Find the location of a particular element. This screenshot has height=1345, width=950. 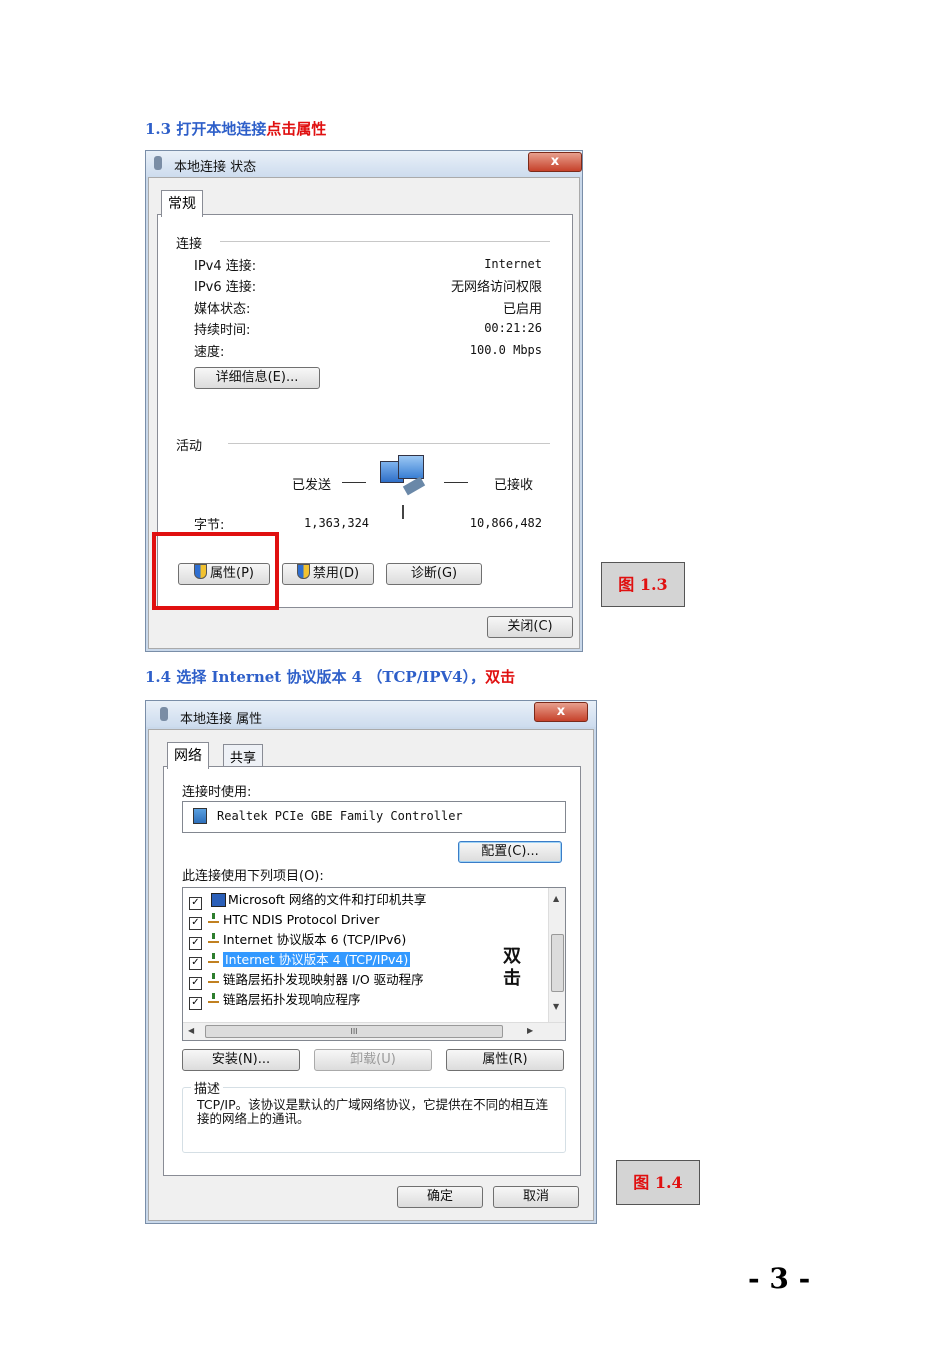

sent-line is located at coordinates (354, 482).